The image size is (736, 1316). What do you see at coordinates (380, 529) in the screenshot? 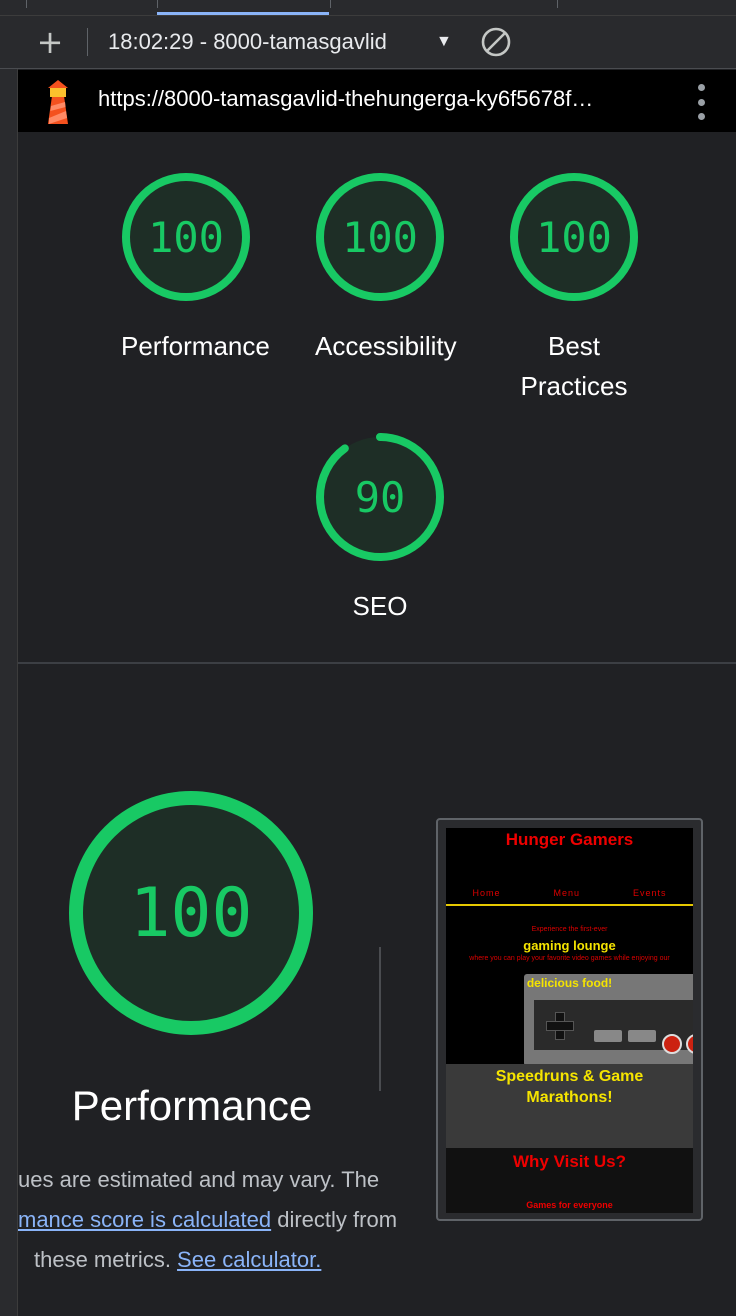
I see `gauge-seo: 90 SEO` at bounding box center [380, 529].